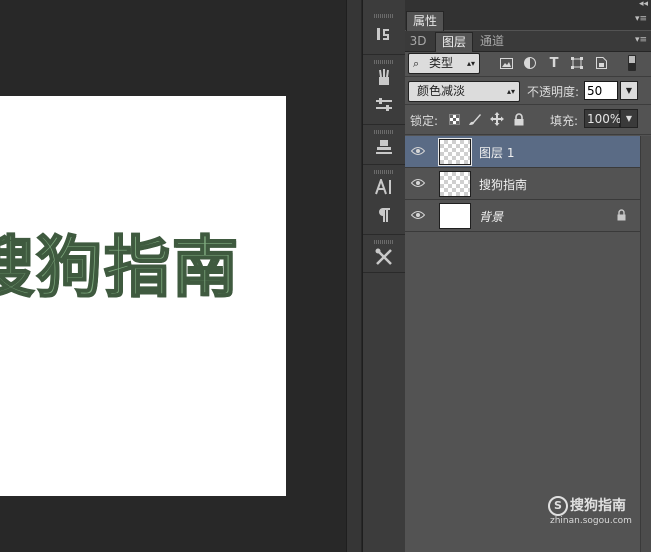 This screenshot has width=651, height=552. What do you see at coordinates (384, 257) in the screenshot?
I see `tool-presets-icon` at bounding box center [384, 257].